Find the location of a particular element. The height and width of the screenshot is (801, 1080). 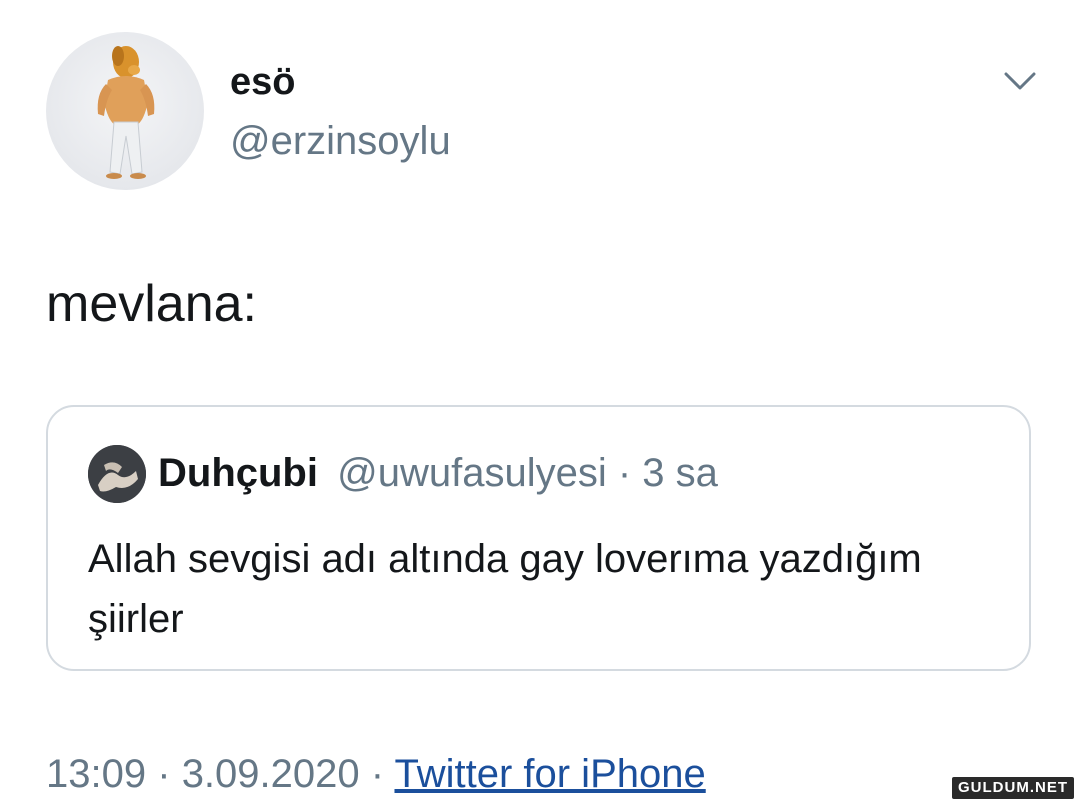

tweet-time: 13:09 is located at coordinates (96, 774).